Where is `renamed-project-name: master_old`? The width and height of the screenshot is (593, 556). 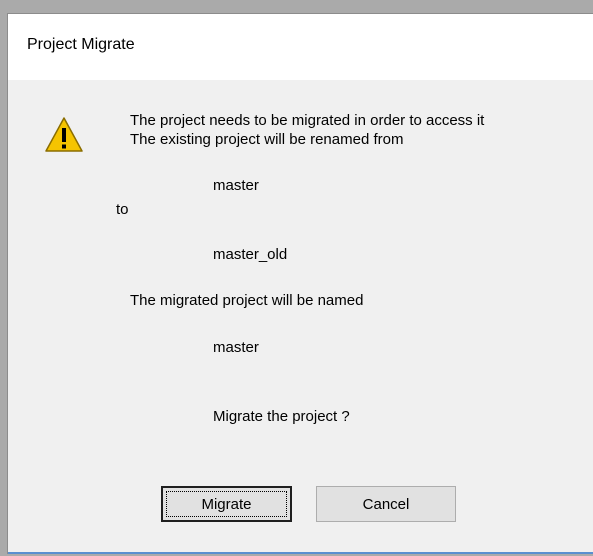
renamed-project-name: master_old is located at coordinates (250, 254).